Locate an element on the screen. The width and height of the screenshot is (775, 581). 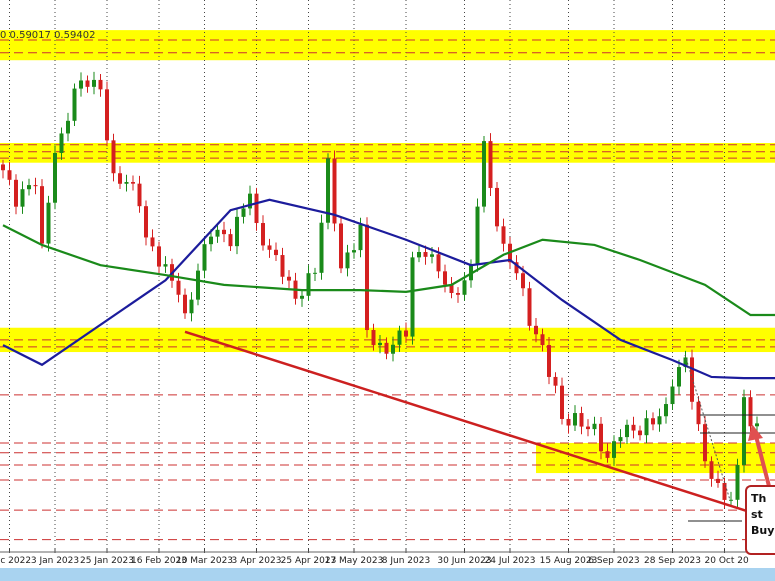
x-tick-label: 6 Sep 2023 is located at coordinates (613, 561).